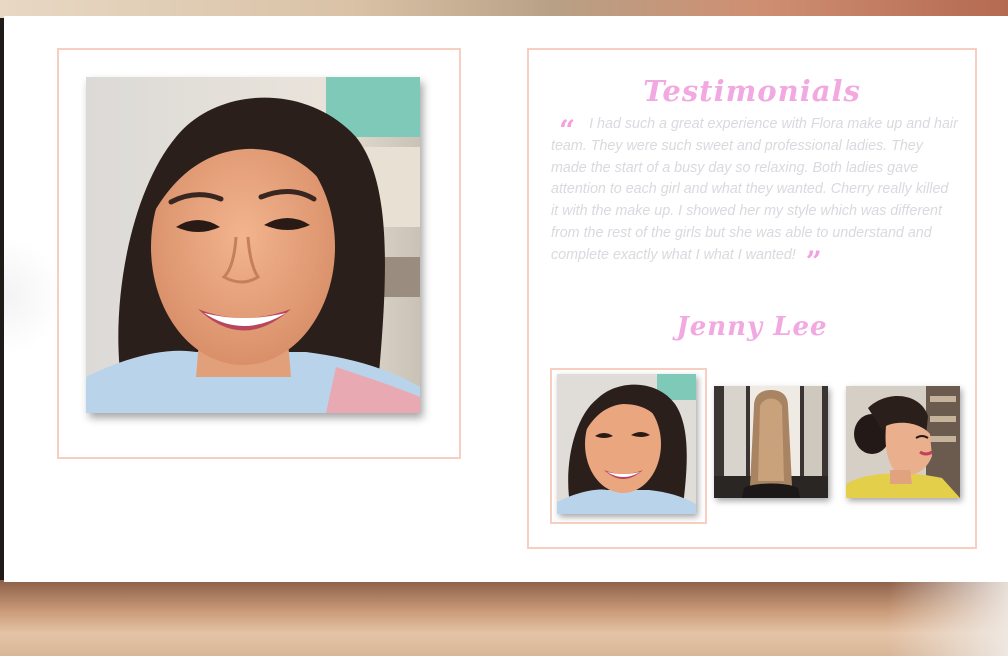  What do you see at coordinates (903, 442) in the screenshot?
I see `thumbnail-3-updo-profile` at bounding box center [903, 442].